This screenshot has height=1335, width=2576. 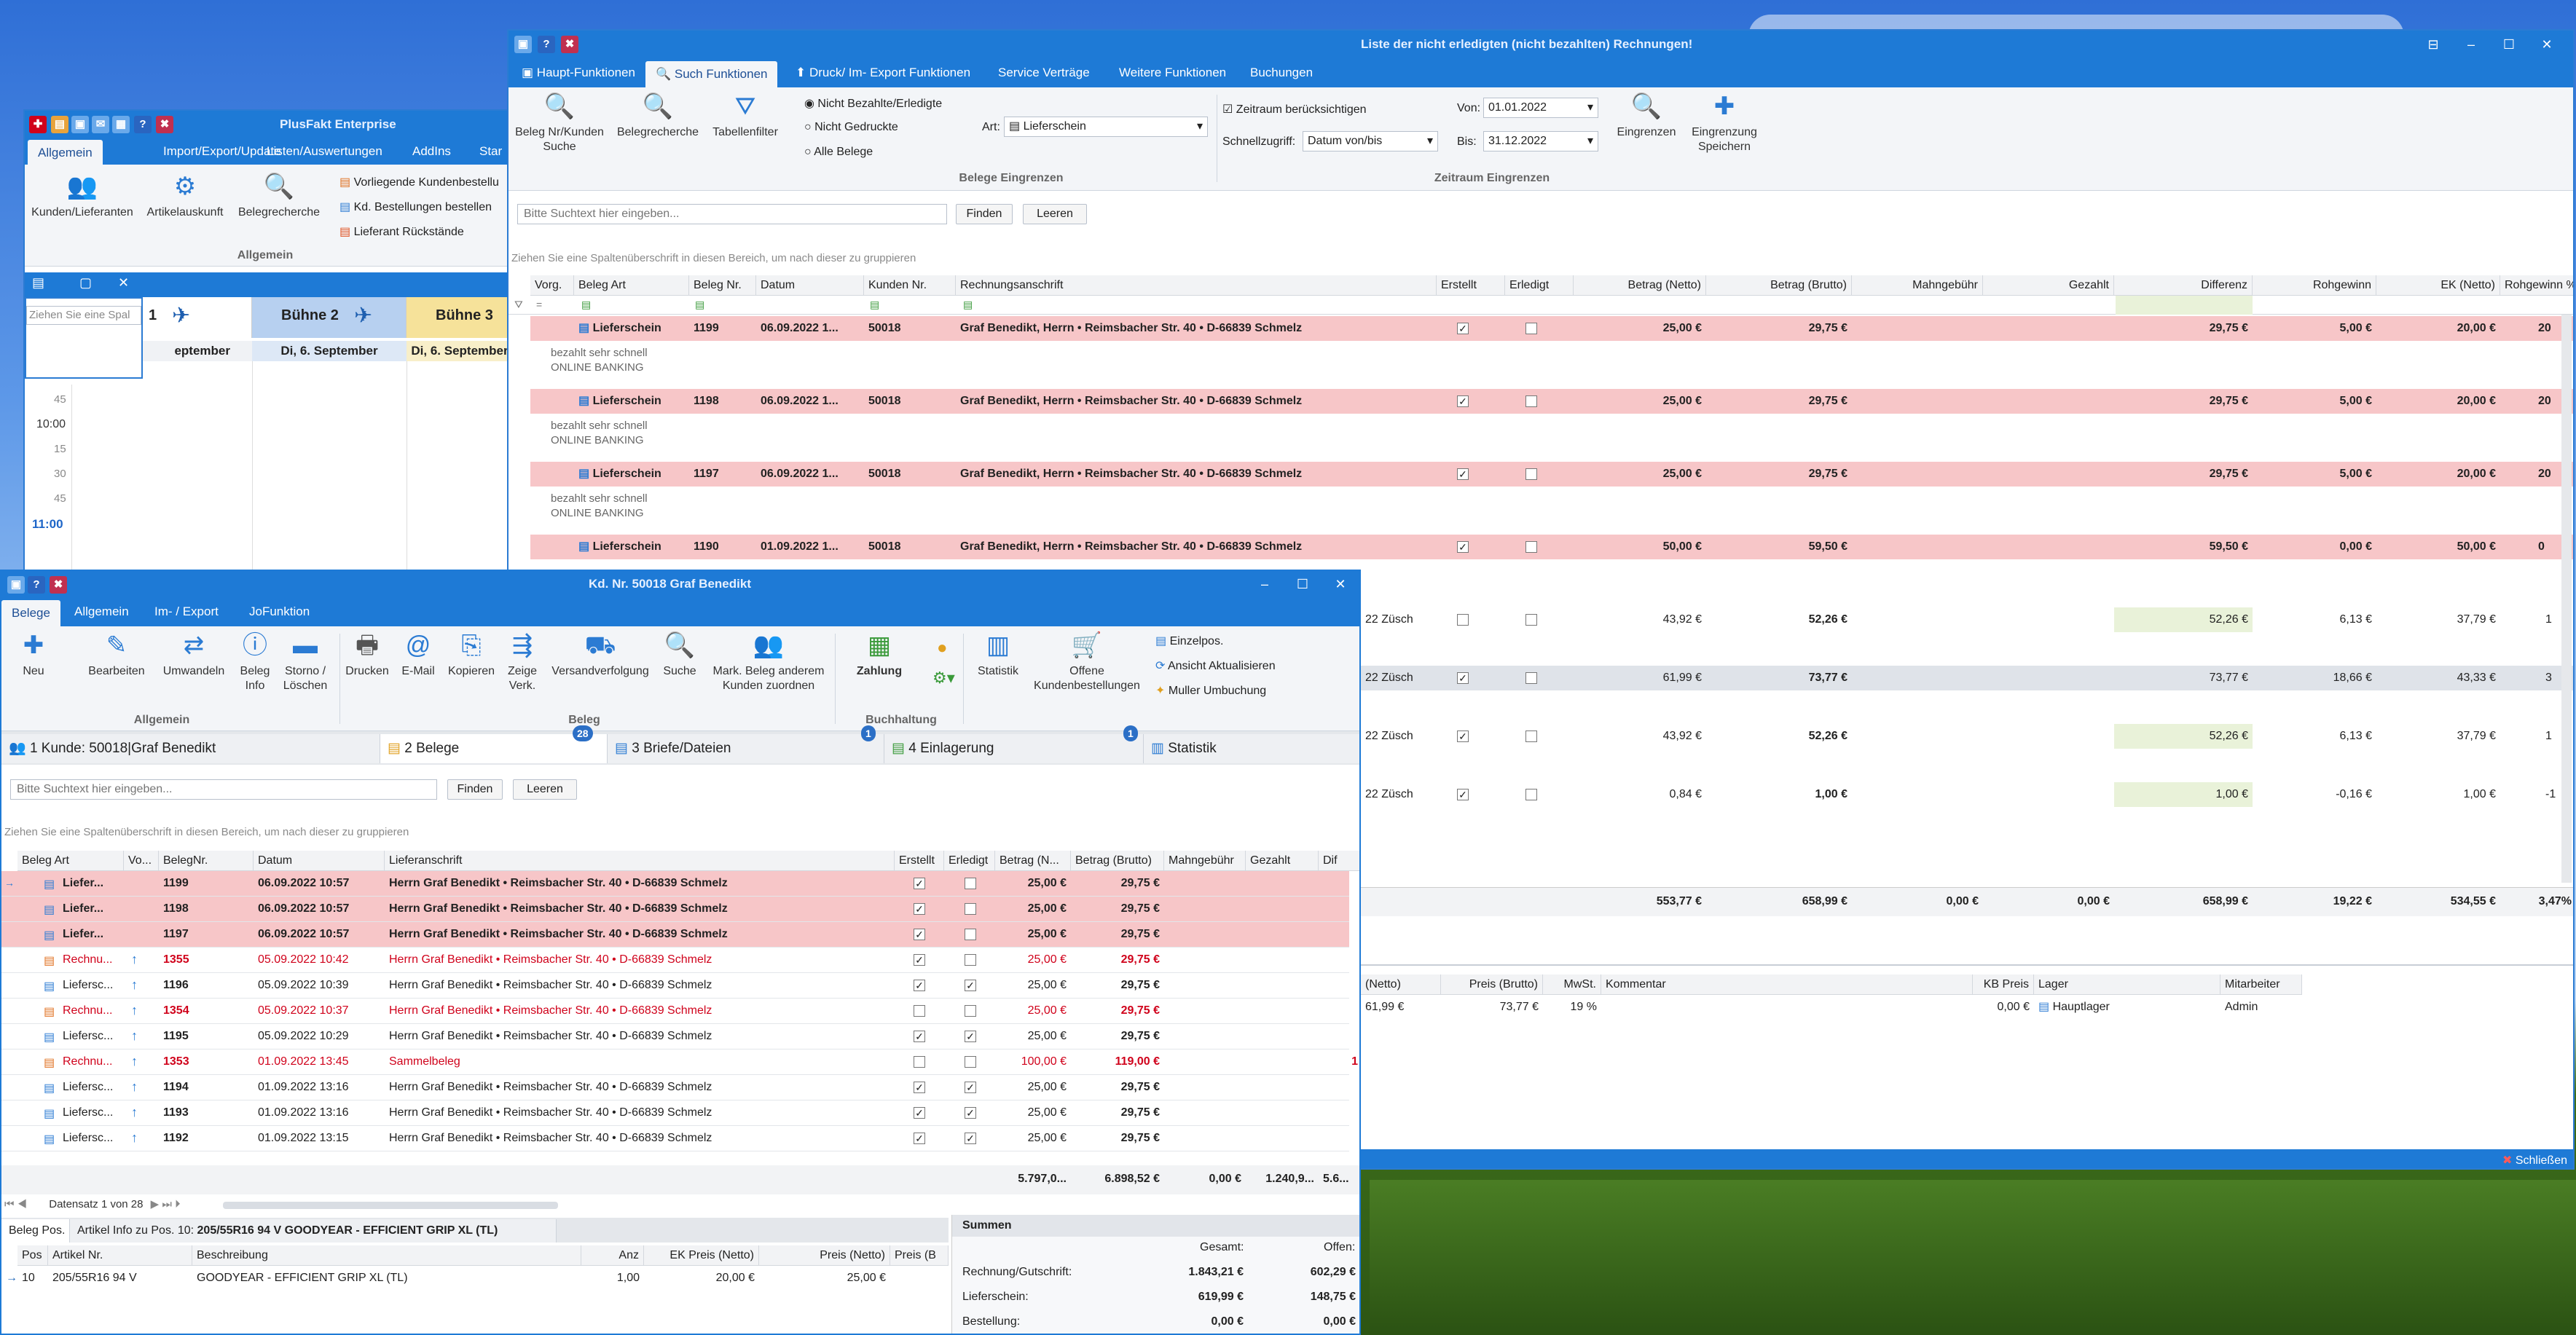 What do you see at coordinates (305, 662) in the screenshot?
I see `storno-button: ▬ Storno / Löschen` at bounding box center [305, 662].